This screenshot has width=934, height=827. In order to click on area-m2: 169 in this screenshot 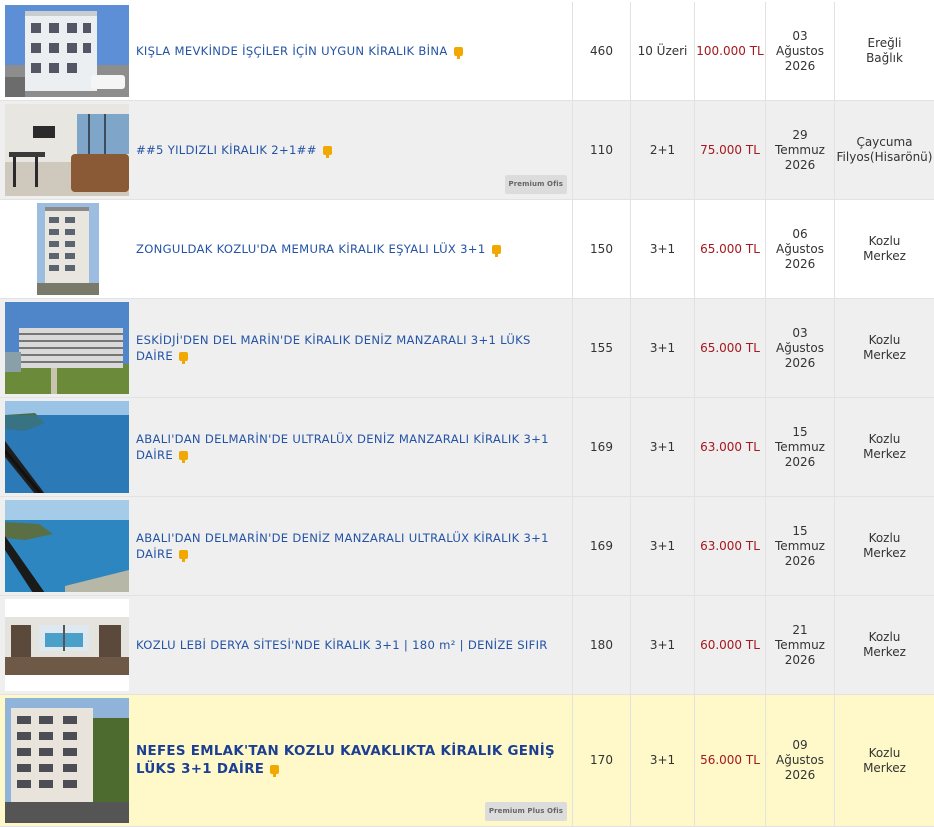, I will do `click(602, 546)`.